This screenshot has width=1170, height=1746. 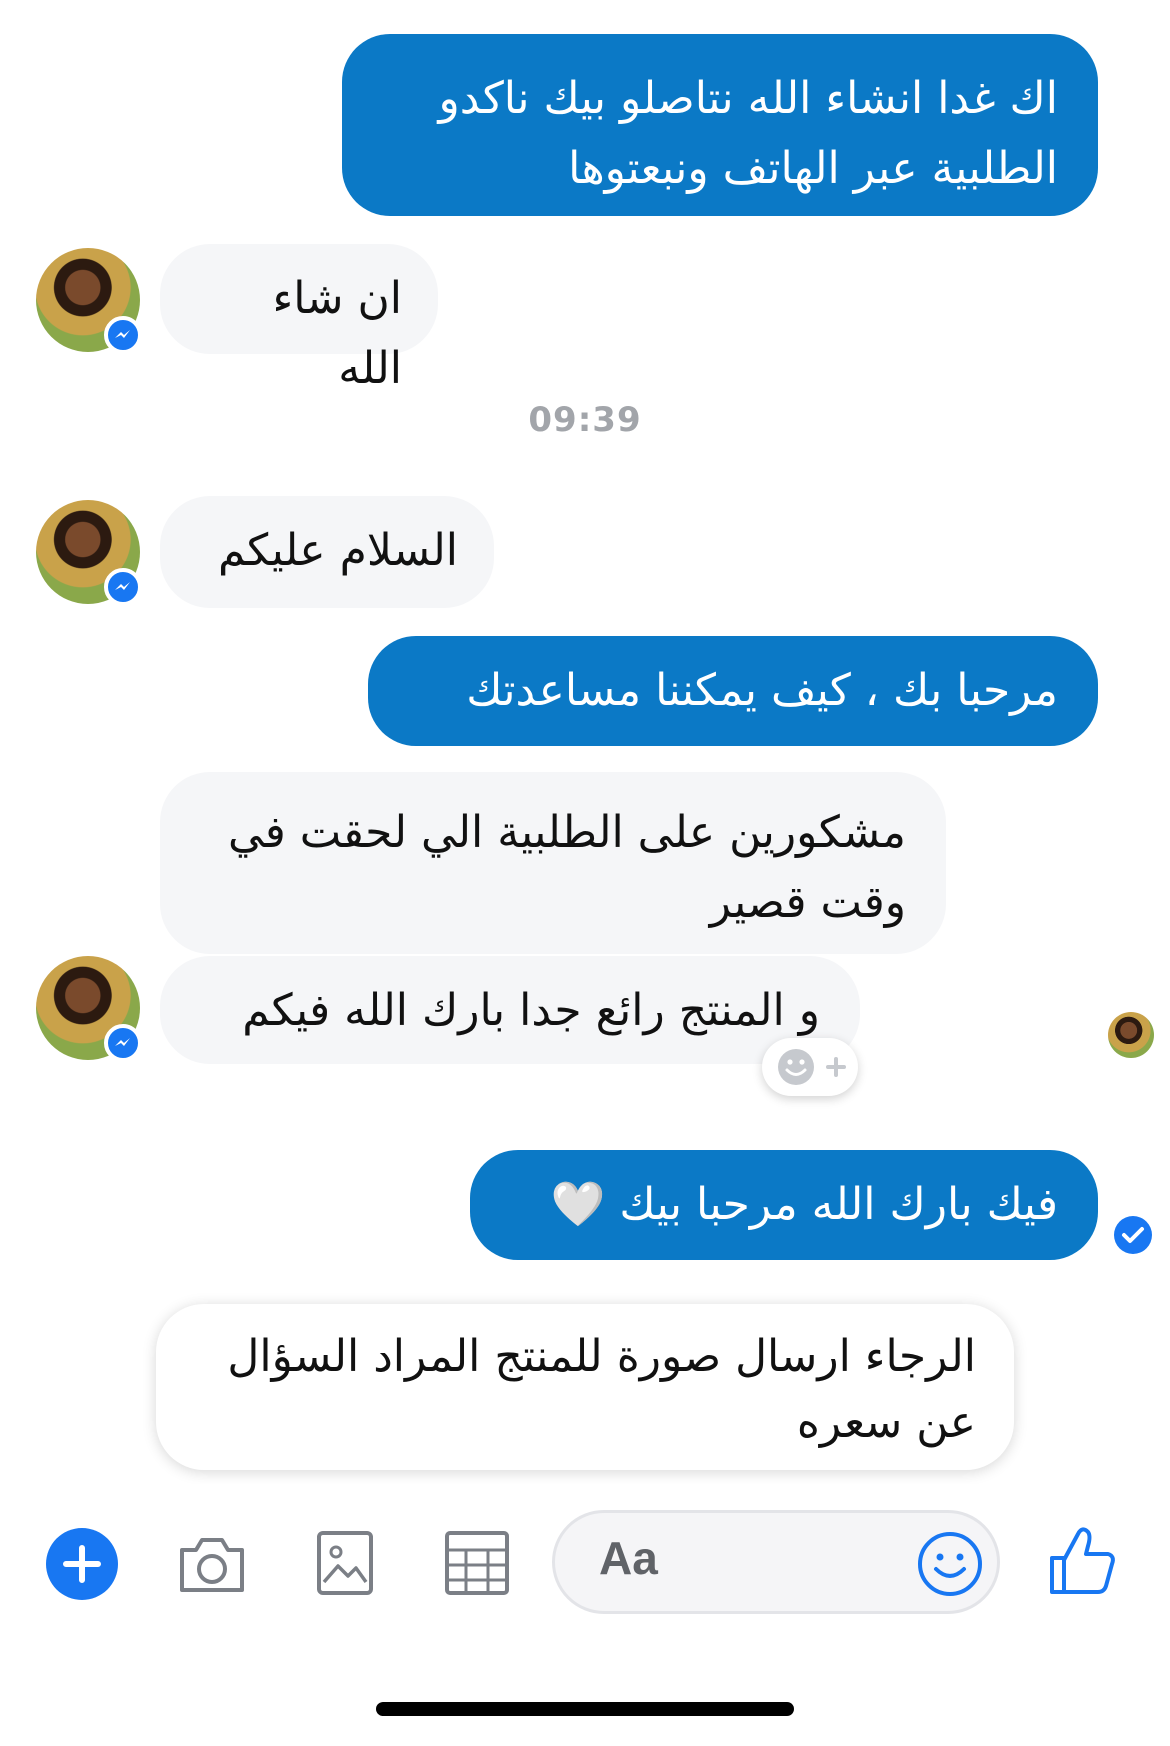 What do you see at coordinates (733, 691) in the screenshot?
I see `outgoing-message: مرحبا بك ، كيف يمكننا مساعدتك` at bounding box center [733, 691].